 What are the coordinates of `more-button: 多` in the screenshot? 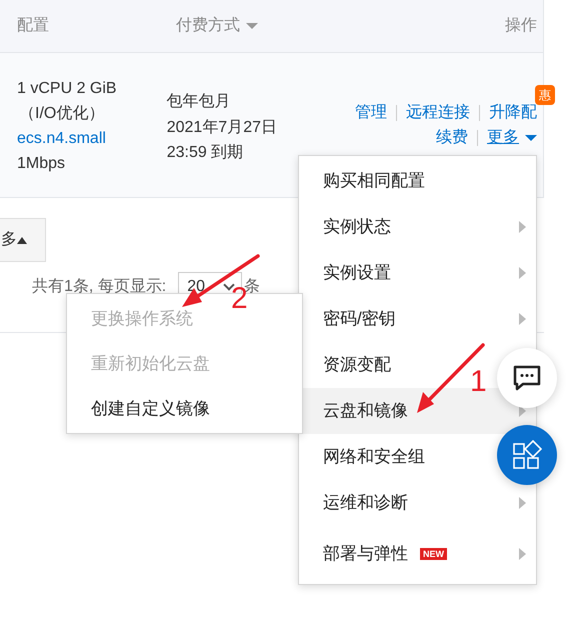 It's located at (23, 240).